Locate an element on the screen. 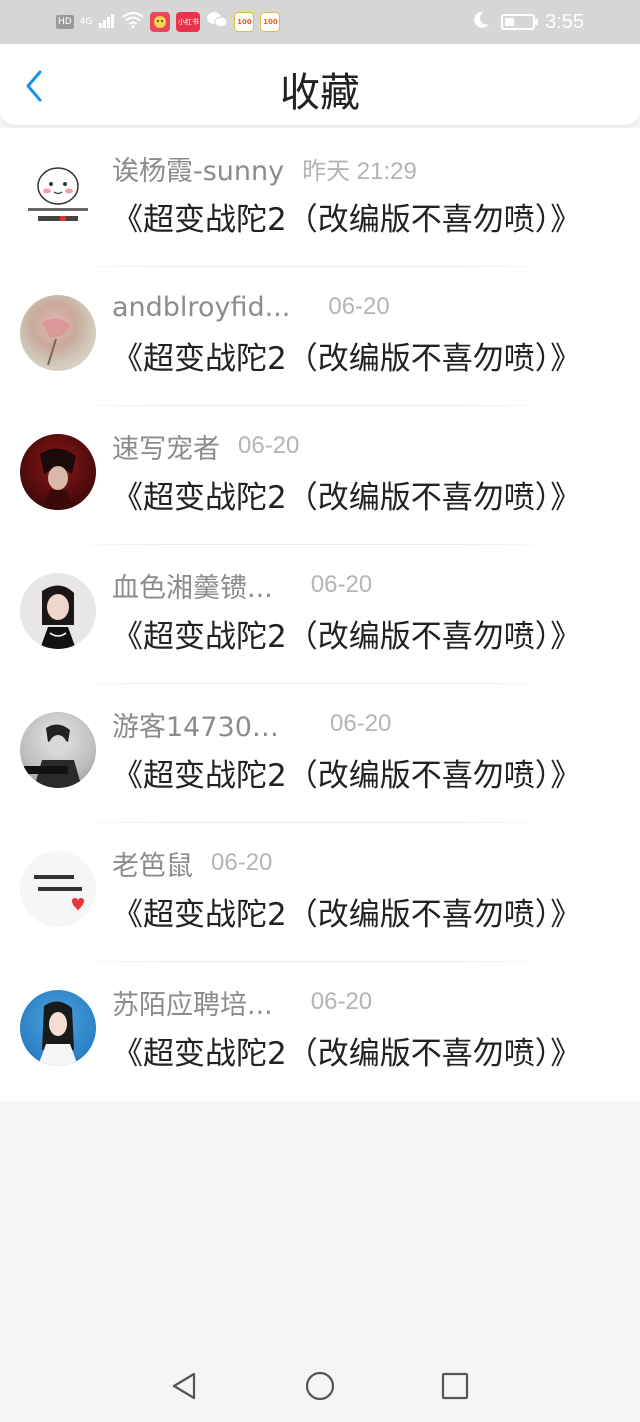  nav-back-button is located at coordinates (184, 1386).